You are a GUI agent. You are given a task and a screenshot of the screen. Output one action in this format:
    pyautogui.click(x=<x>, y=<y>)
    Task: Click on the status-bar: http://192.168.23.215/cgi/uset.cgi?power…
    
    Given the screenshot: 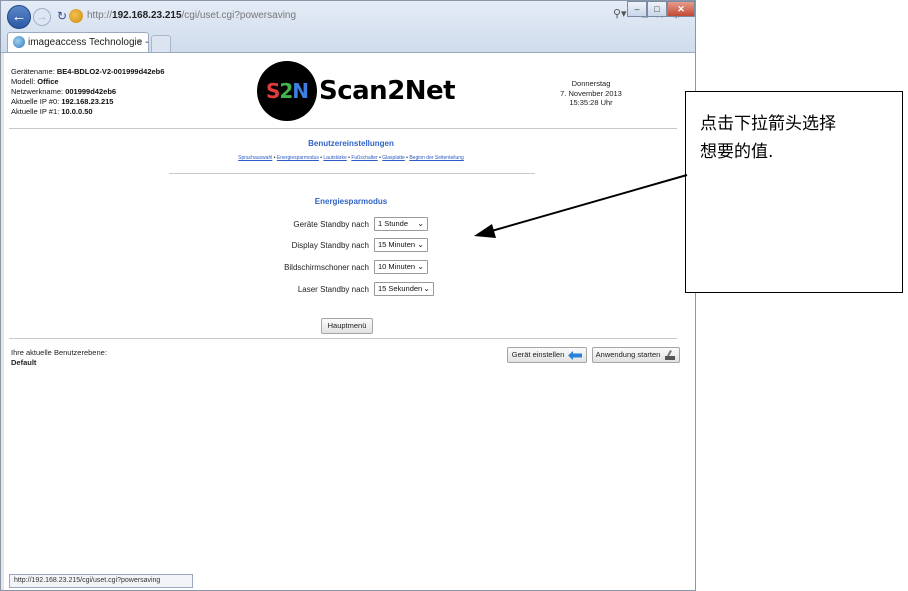 What is the action you would take?
    pyautogui.click(x=101, y=581)
    